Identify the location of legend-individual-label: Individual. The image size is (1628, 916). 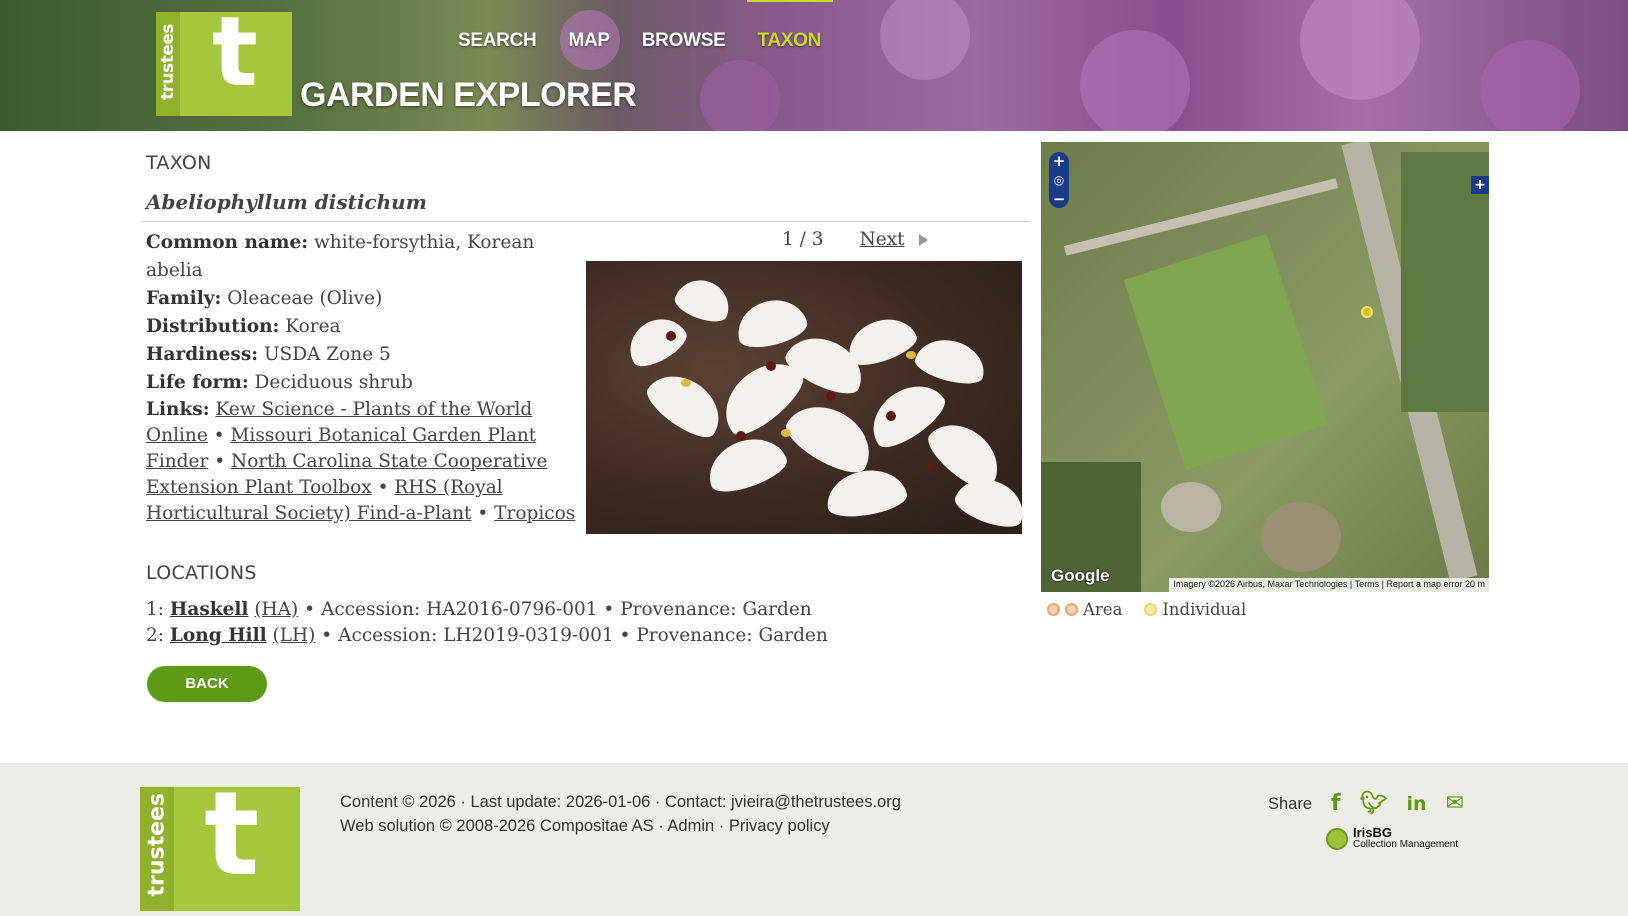
(1204, 609).